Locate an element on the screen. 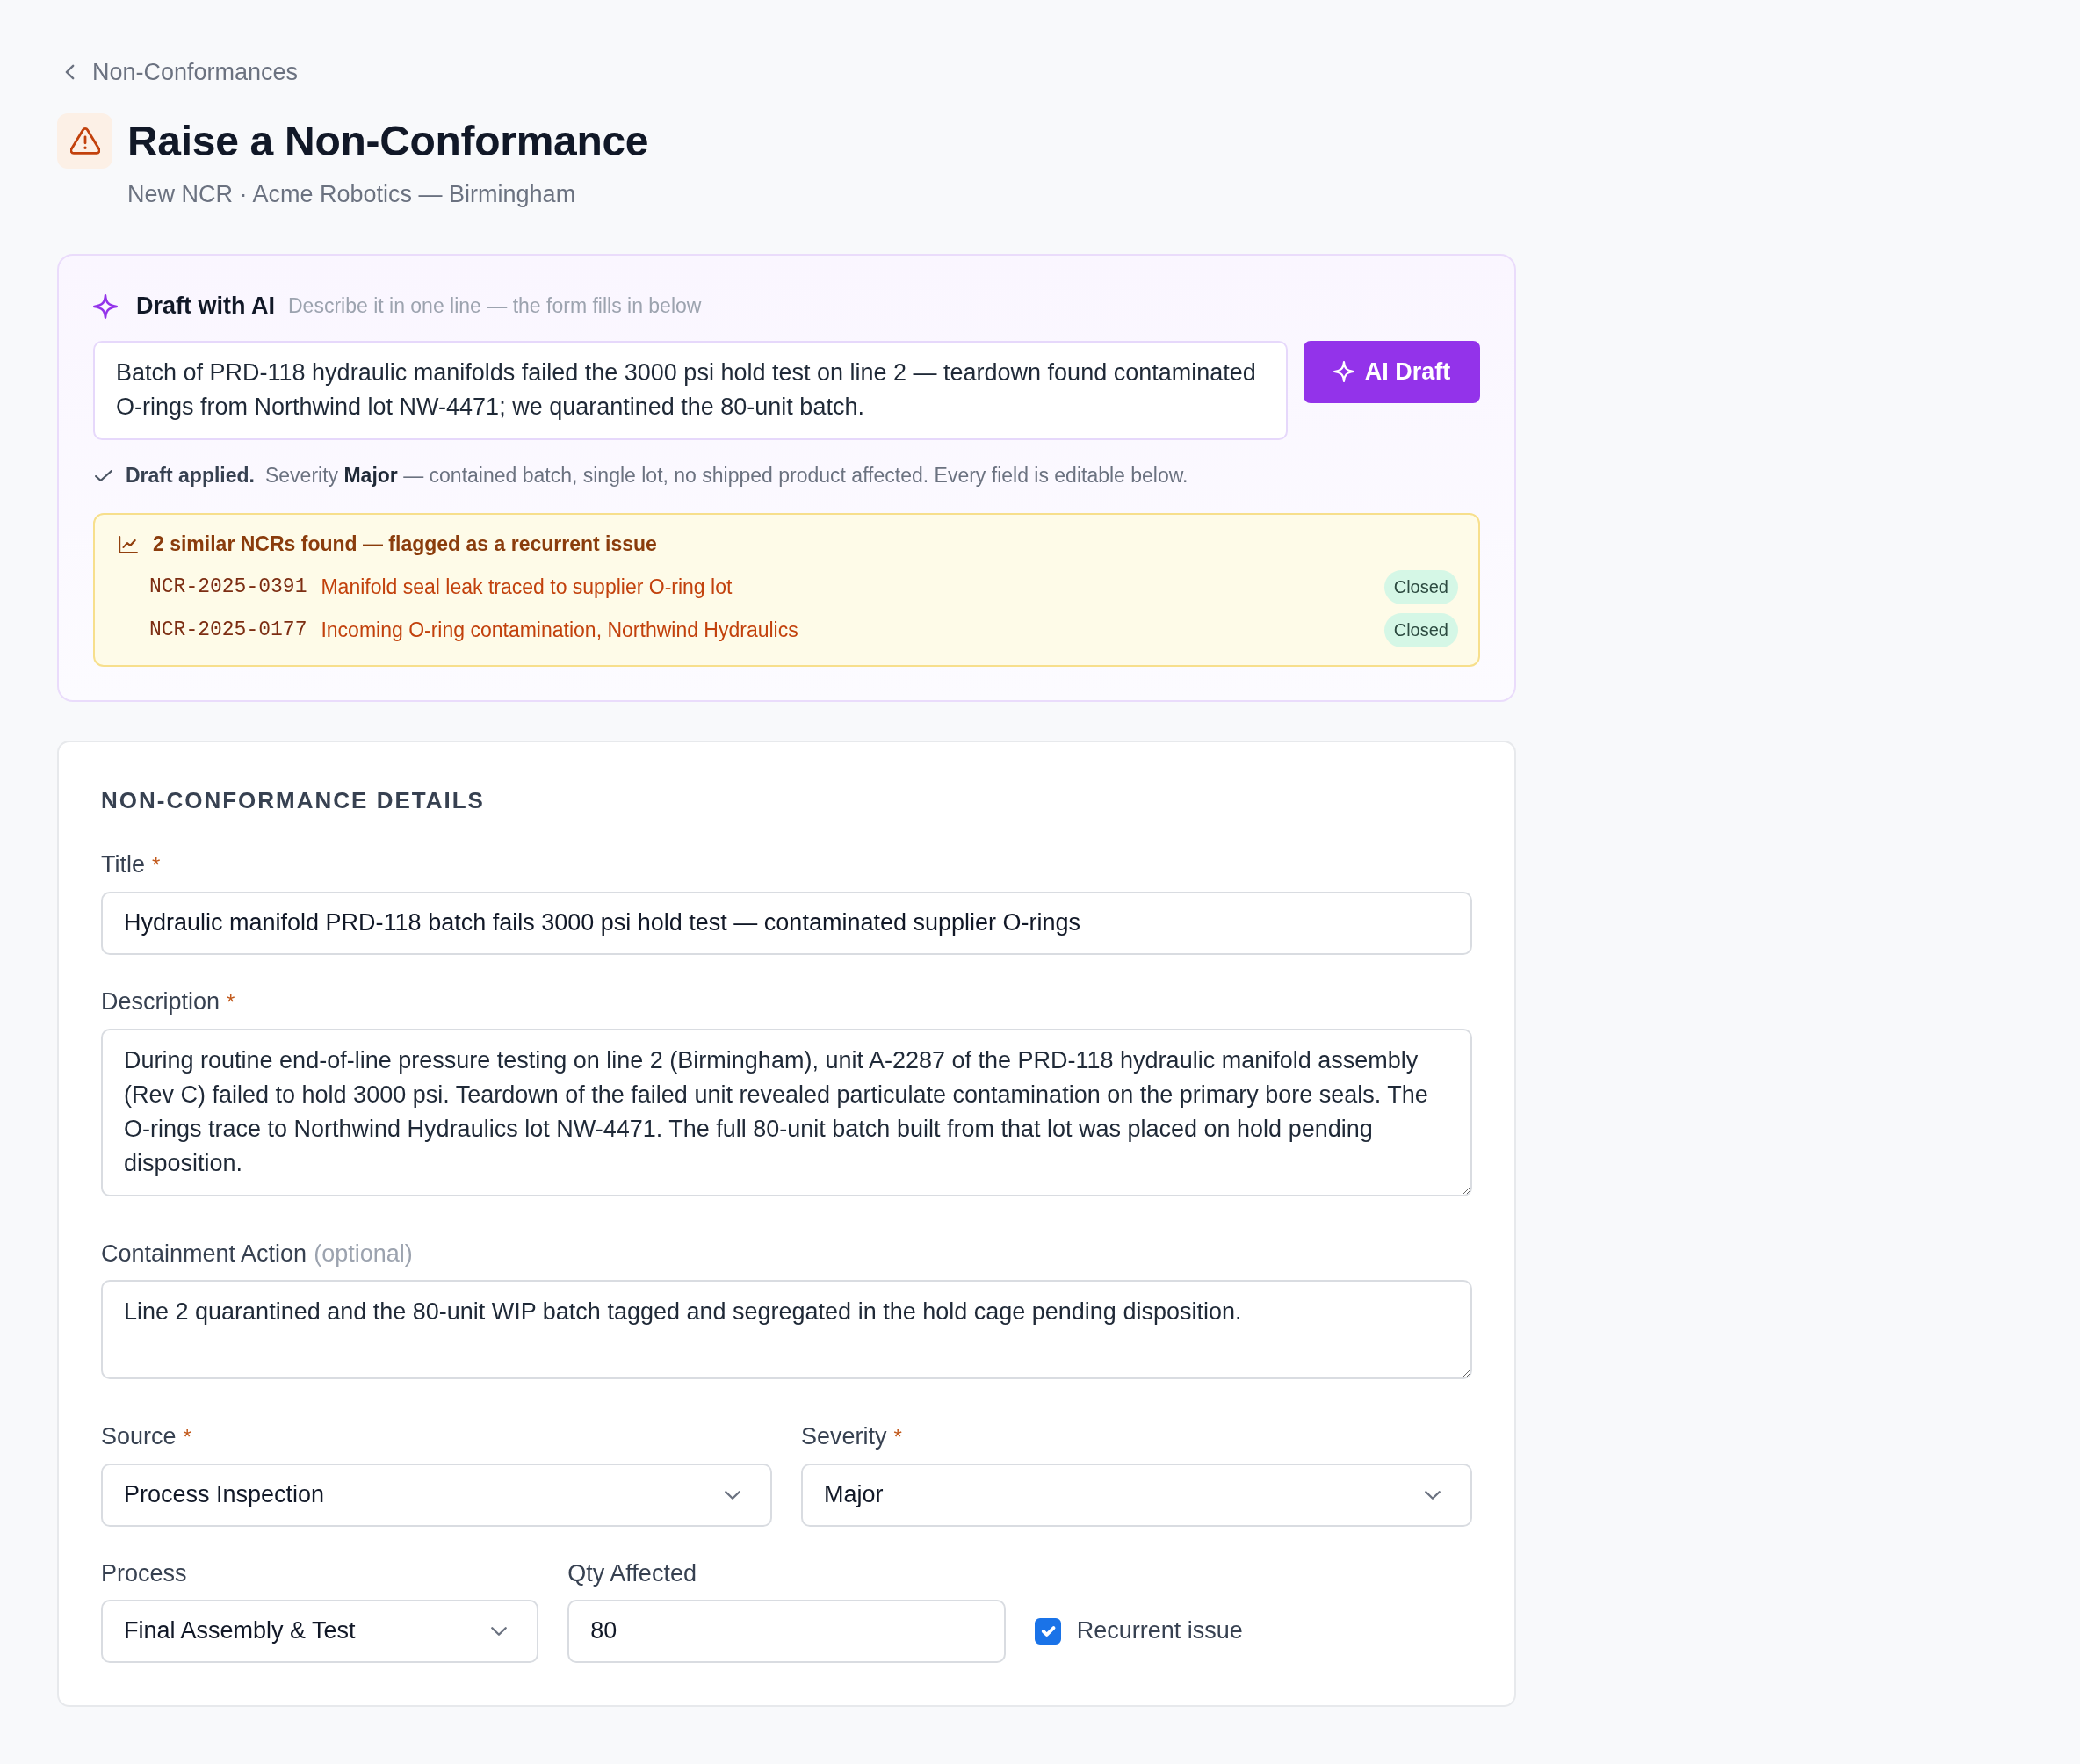  ncr-title: Manifold seal leak traced to supplier O-ring lot is located at coordinates (527, 587).